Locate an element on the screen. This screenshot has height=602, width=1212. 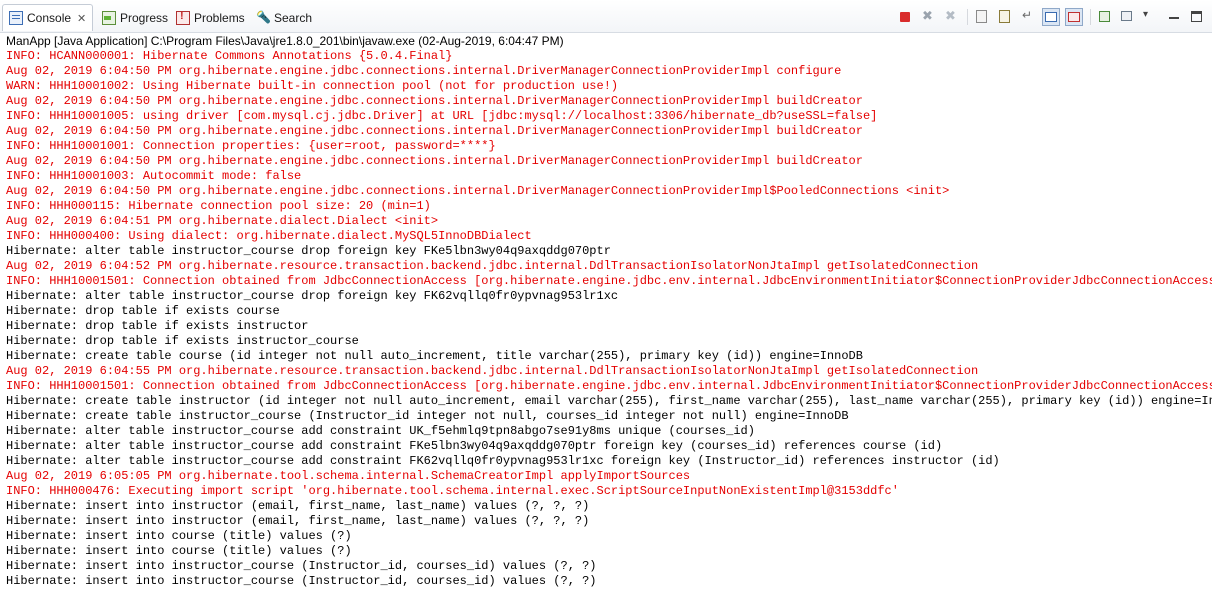
tab-console: Console ✕ is located at coordinates (48, 17).